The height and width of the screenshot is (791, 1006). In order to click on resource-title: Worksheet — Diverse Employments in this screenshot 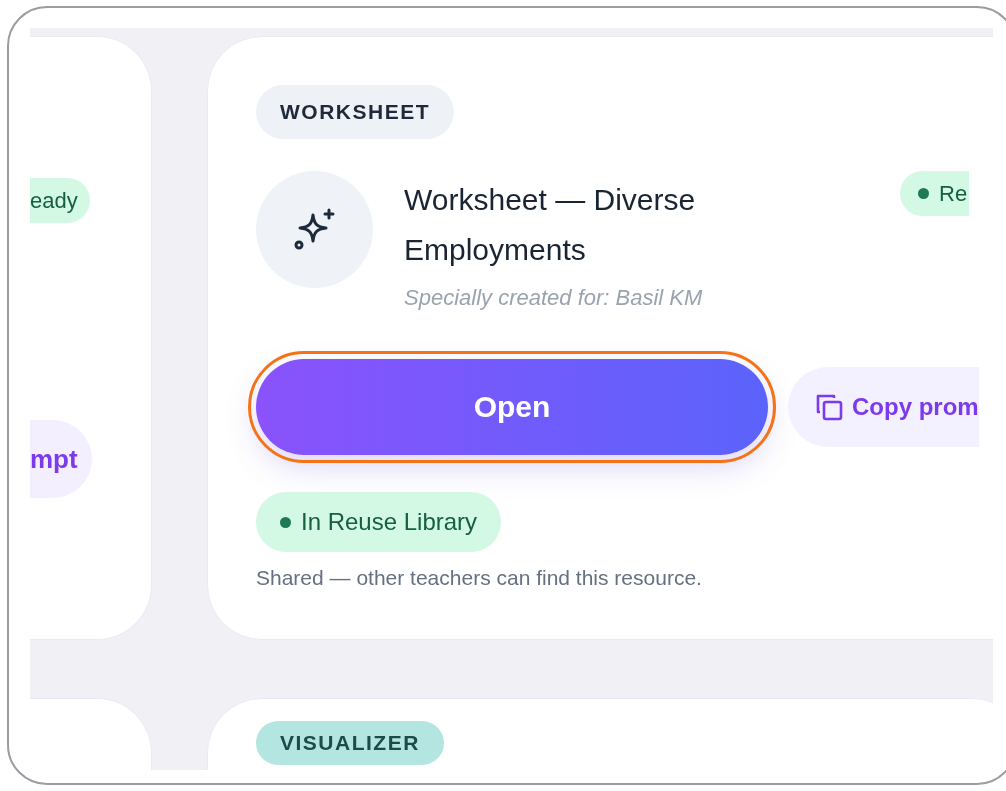, I will do `click(550, 225)`.